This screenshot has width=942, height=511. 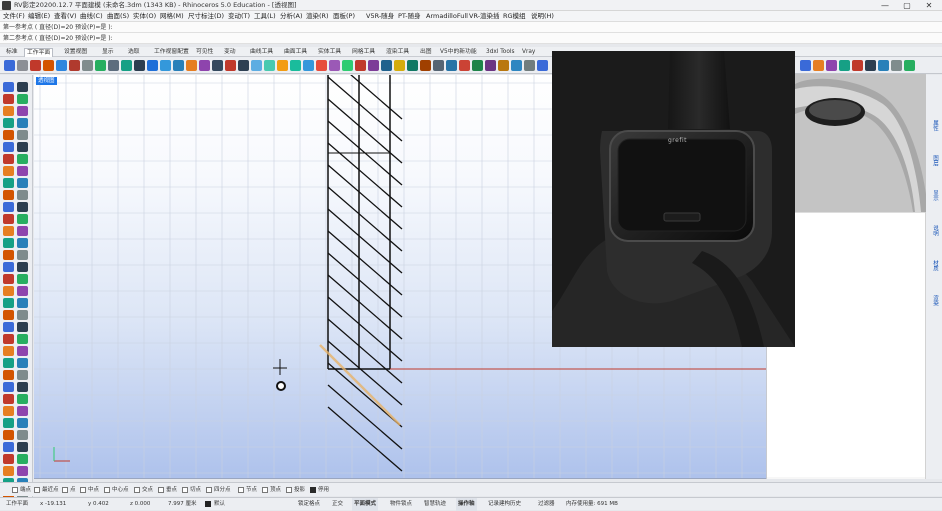 I want to click on analyze-icon, so click(x=438, y=65).